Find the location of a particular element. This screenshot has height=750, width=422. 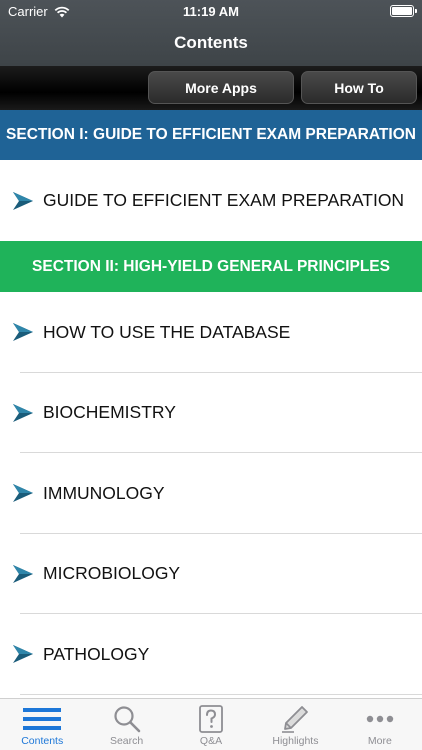

how-to-button: How To is located at coordinates (359, 87).